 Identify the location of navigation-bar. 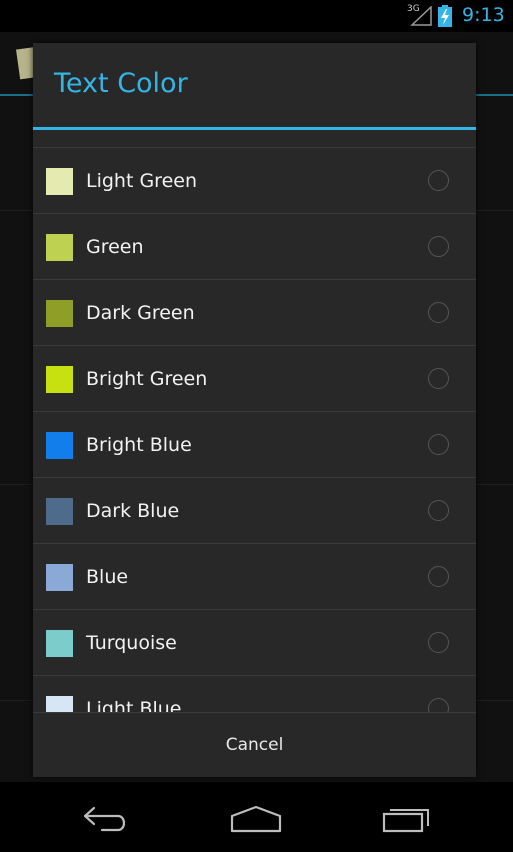
(256, 817).